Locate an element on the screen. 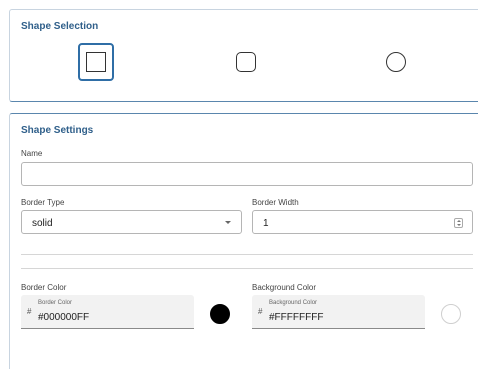 The height and width of the screenshot is (369, 478). circle-shape-button is located at coordinates (396, 62).